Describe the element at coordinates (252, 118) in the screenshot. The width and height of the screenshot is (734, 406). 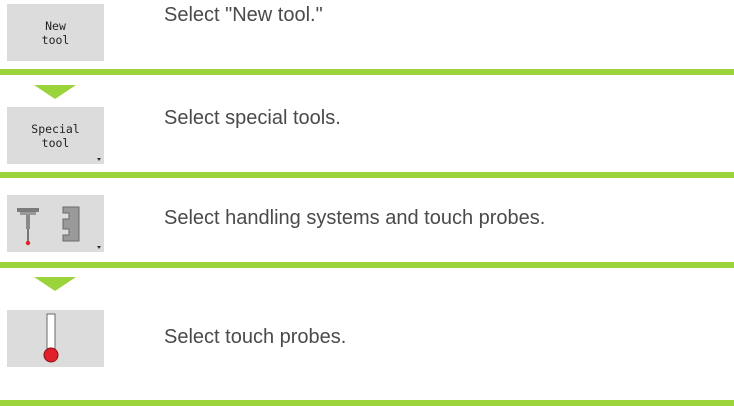
I see `step-2-description: Select special tools.` at that location.